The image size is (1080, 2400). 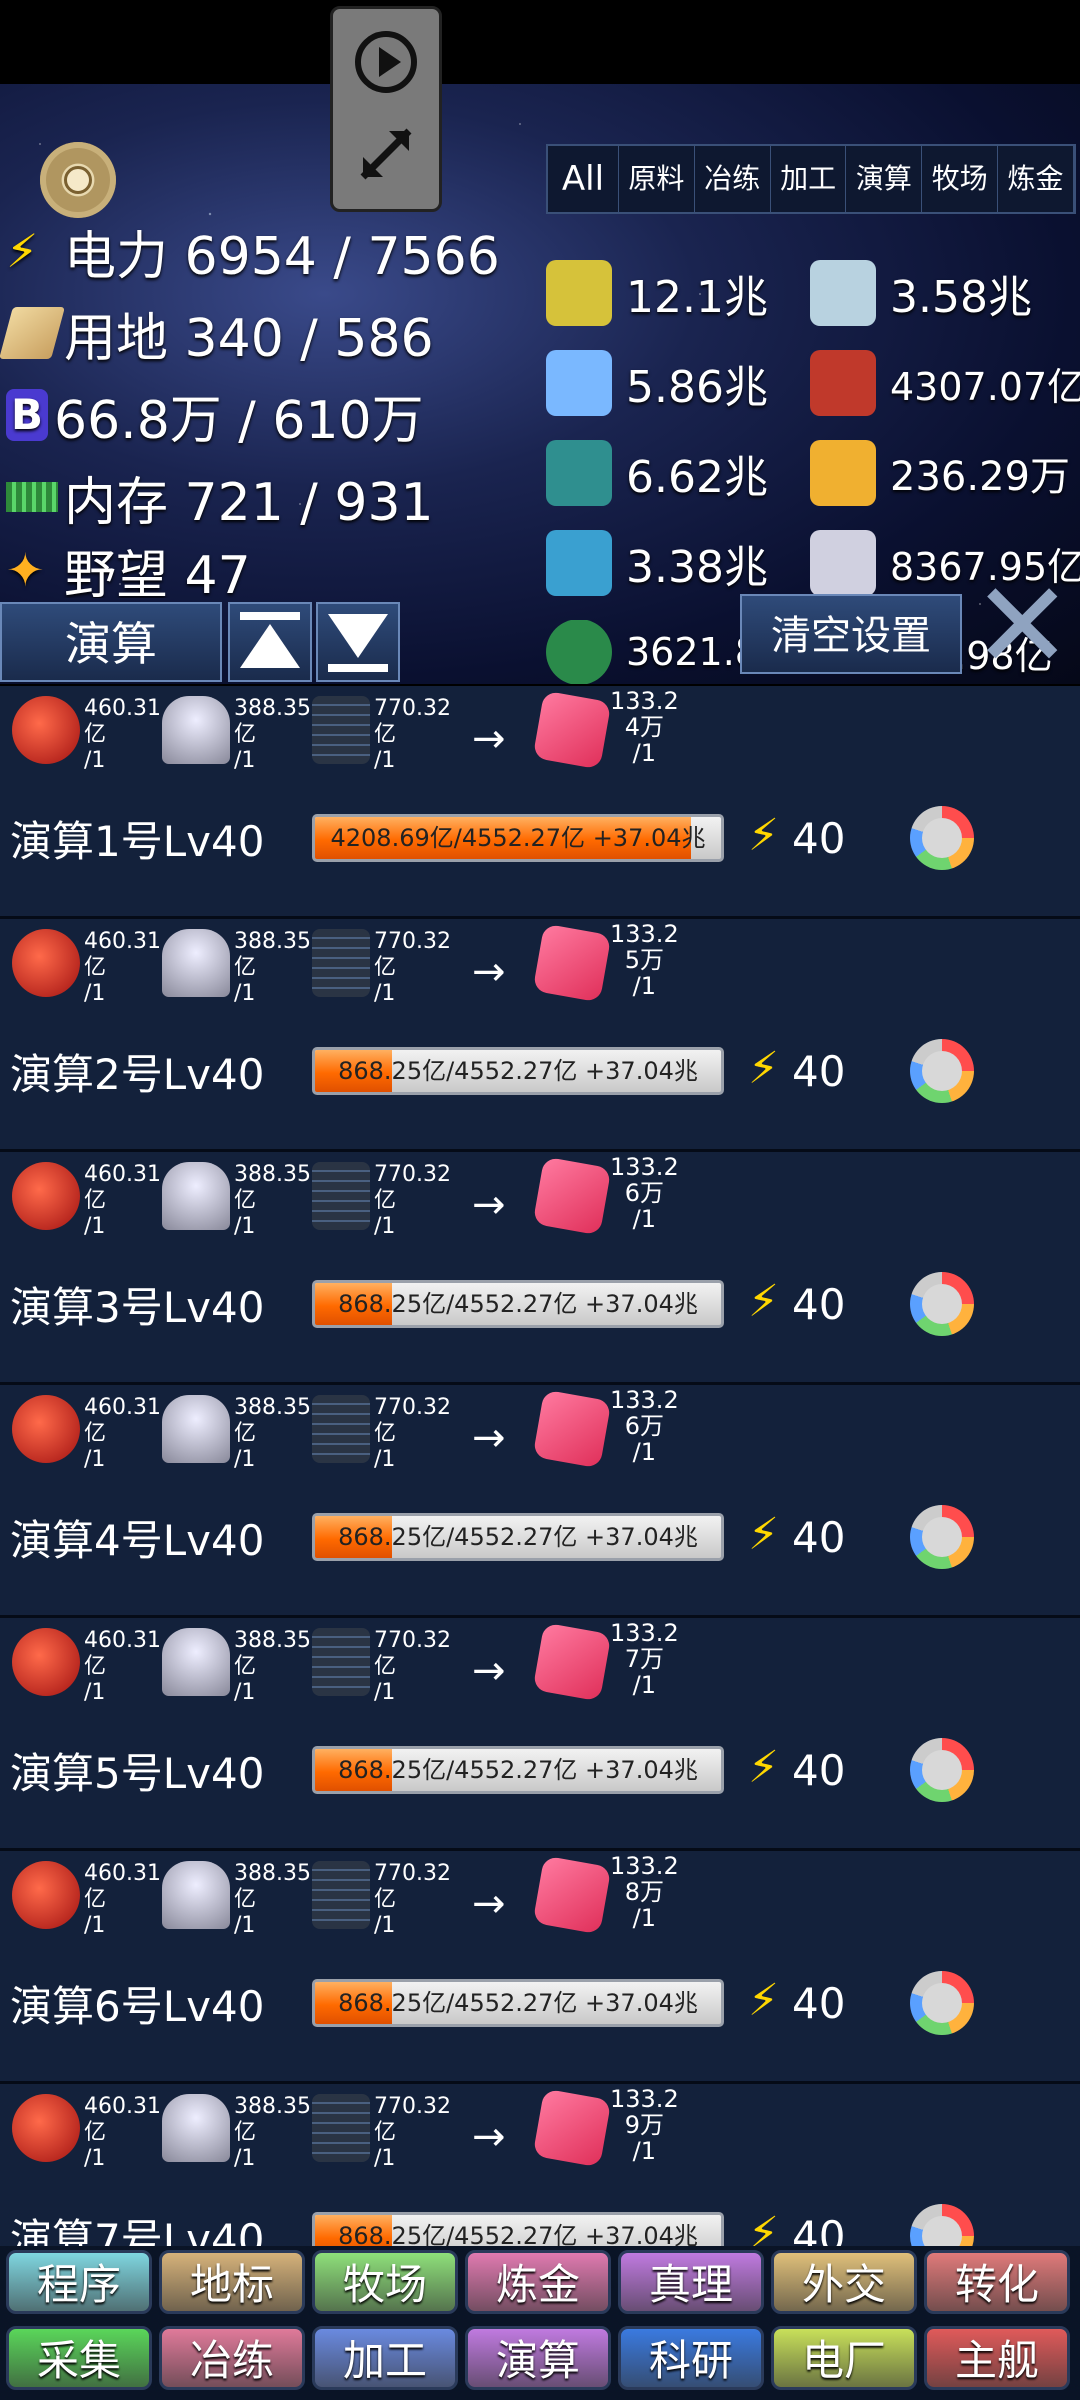 I want to click on star-icon: ✦, so click(x=25, y=570).